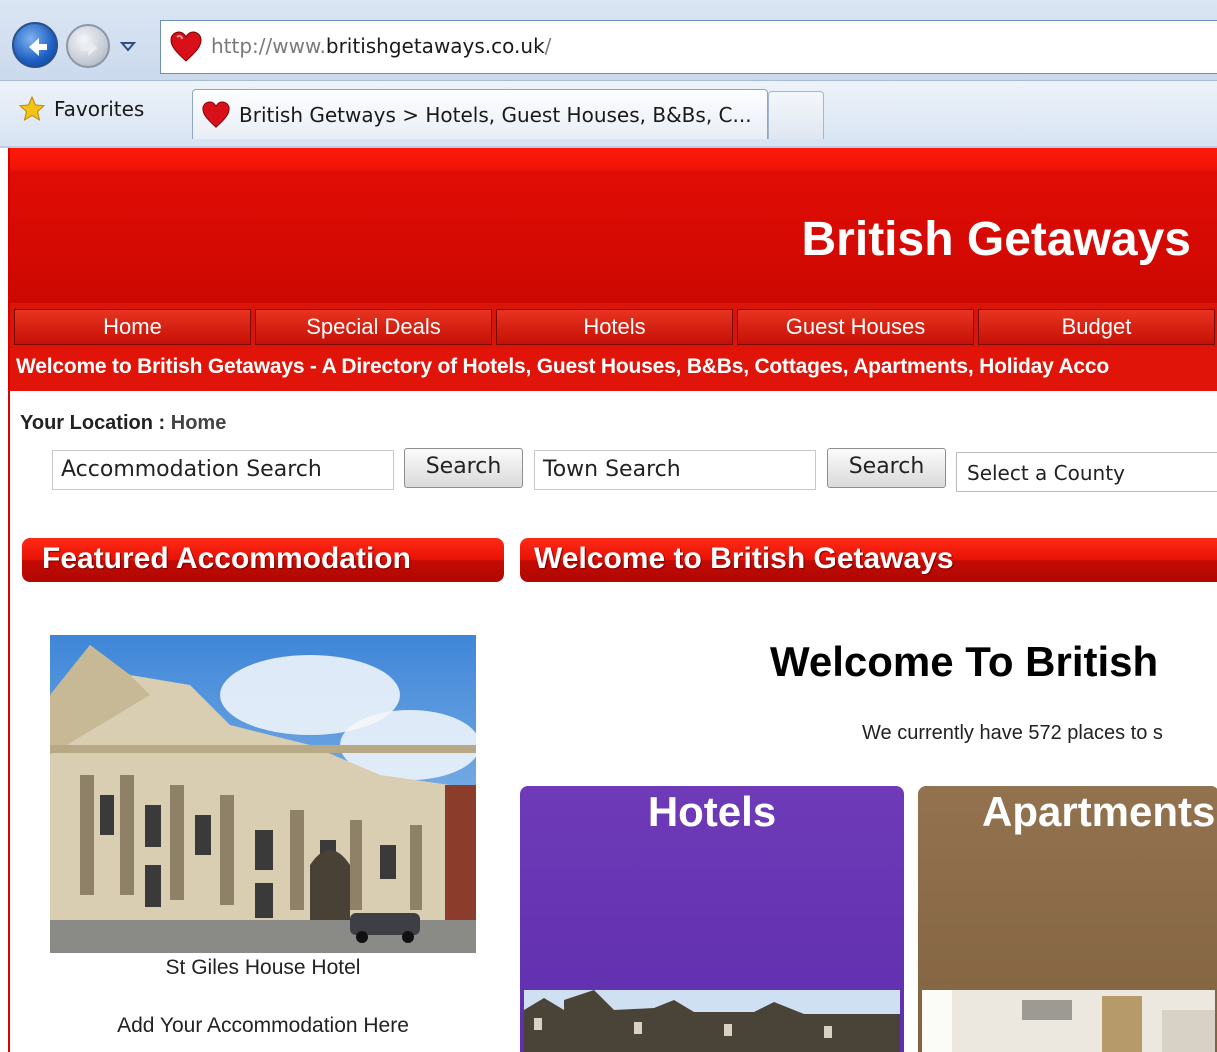 Image resolution: width=1217 pixels, height=1052 pixels. I want to click on places-count-text: We currently have 572 places to s, so click(1012, 733).